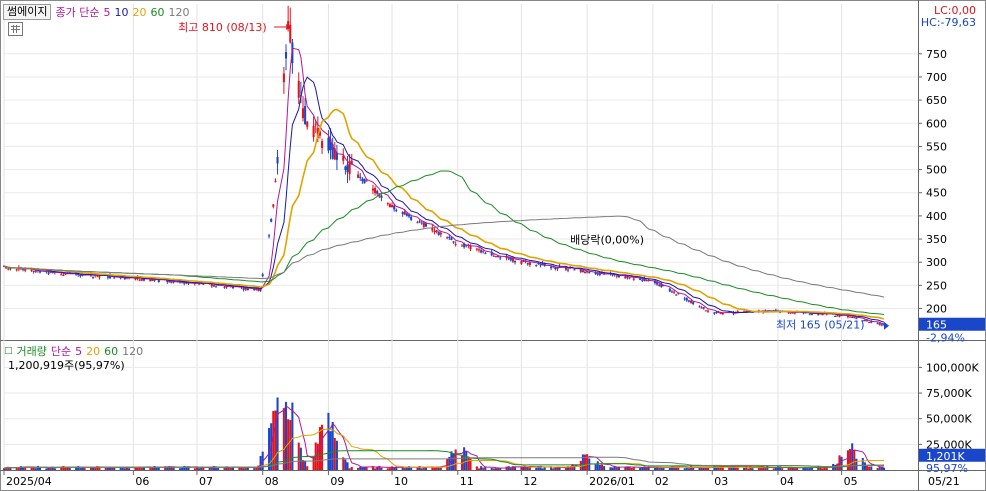  I want to click on time-tick-label: 11, so click(467, 481).